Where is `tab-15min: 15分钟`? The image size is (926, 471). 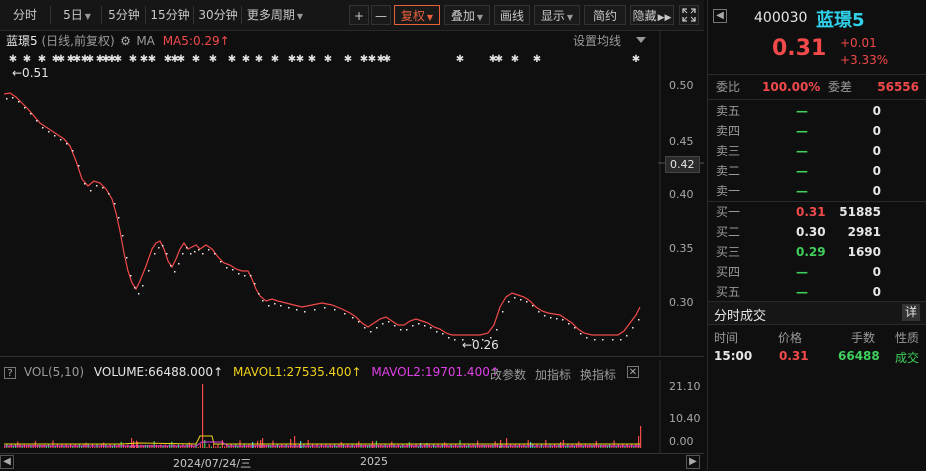
tab-15min: 15分钟 is located at coordinates (170, 15).